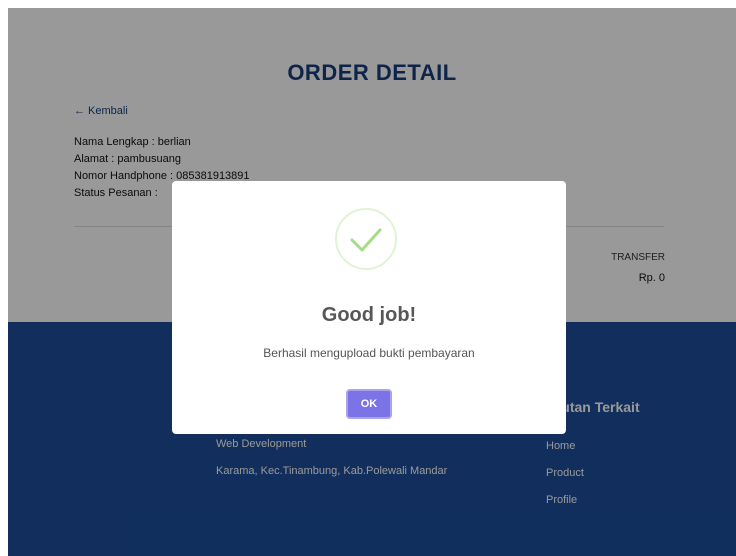 Image resolution: width=736 pixels, height=556 pixels. I want to click on ok-button: OK, so click(369, 404).